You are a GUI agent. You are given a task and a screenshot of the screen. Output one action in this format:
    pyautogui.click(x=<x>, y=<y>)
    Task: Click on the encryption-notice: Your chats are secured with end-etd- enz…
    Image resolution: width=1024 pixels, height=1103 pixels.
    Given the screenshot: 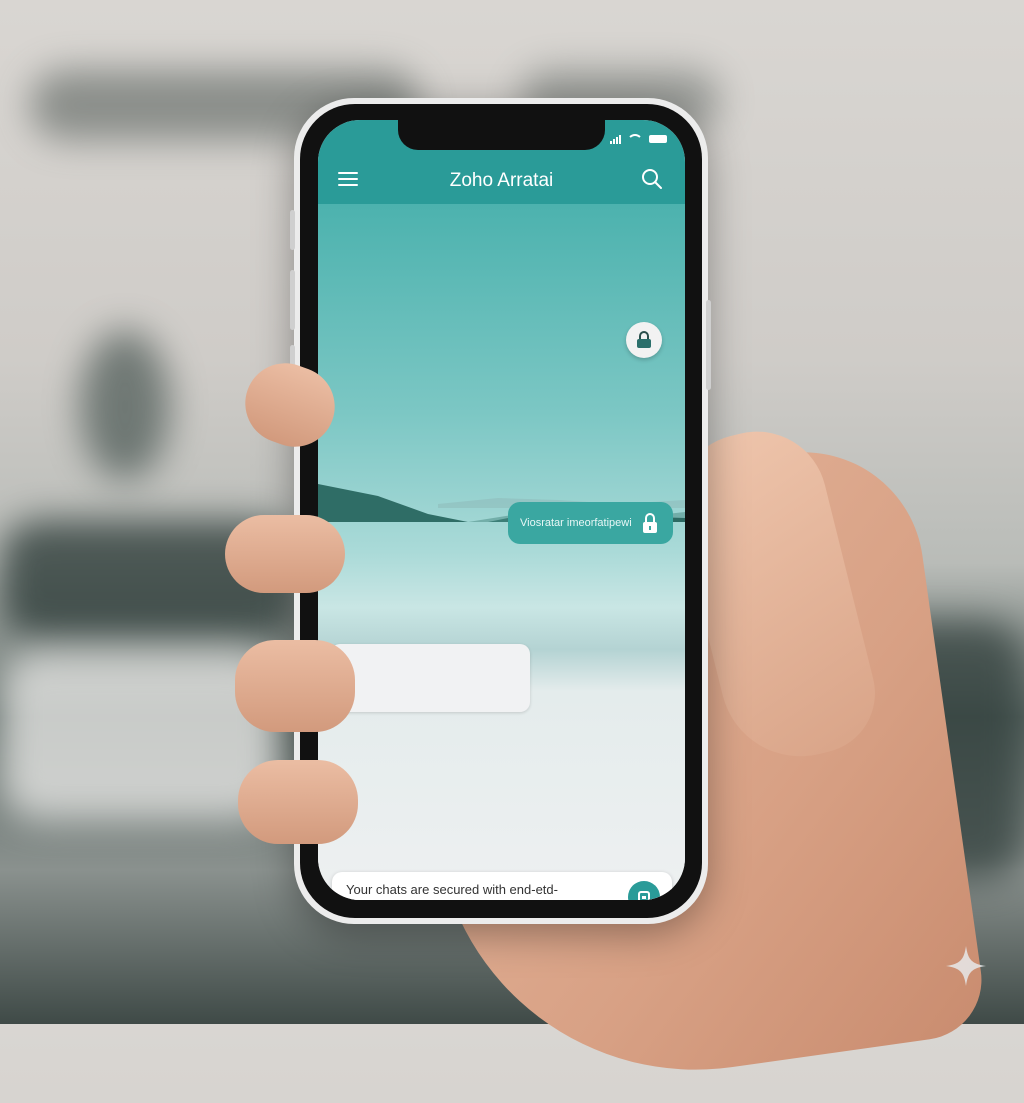 What is the action you would take?
    pyautogui.click(x=502, y=886)
    